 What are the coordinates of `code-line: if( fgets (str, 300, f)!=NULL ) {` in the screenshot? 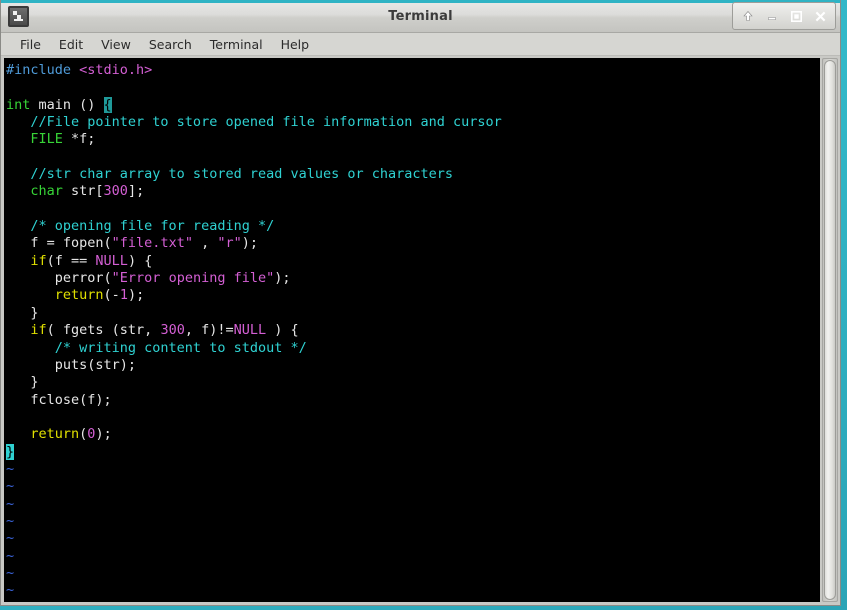 It's located at (413, 330).